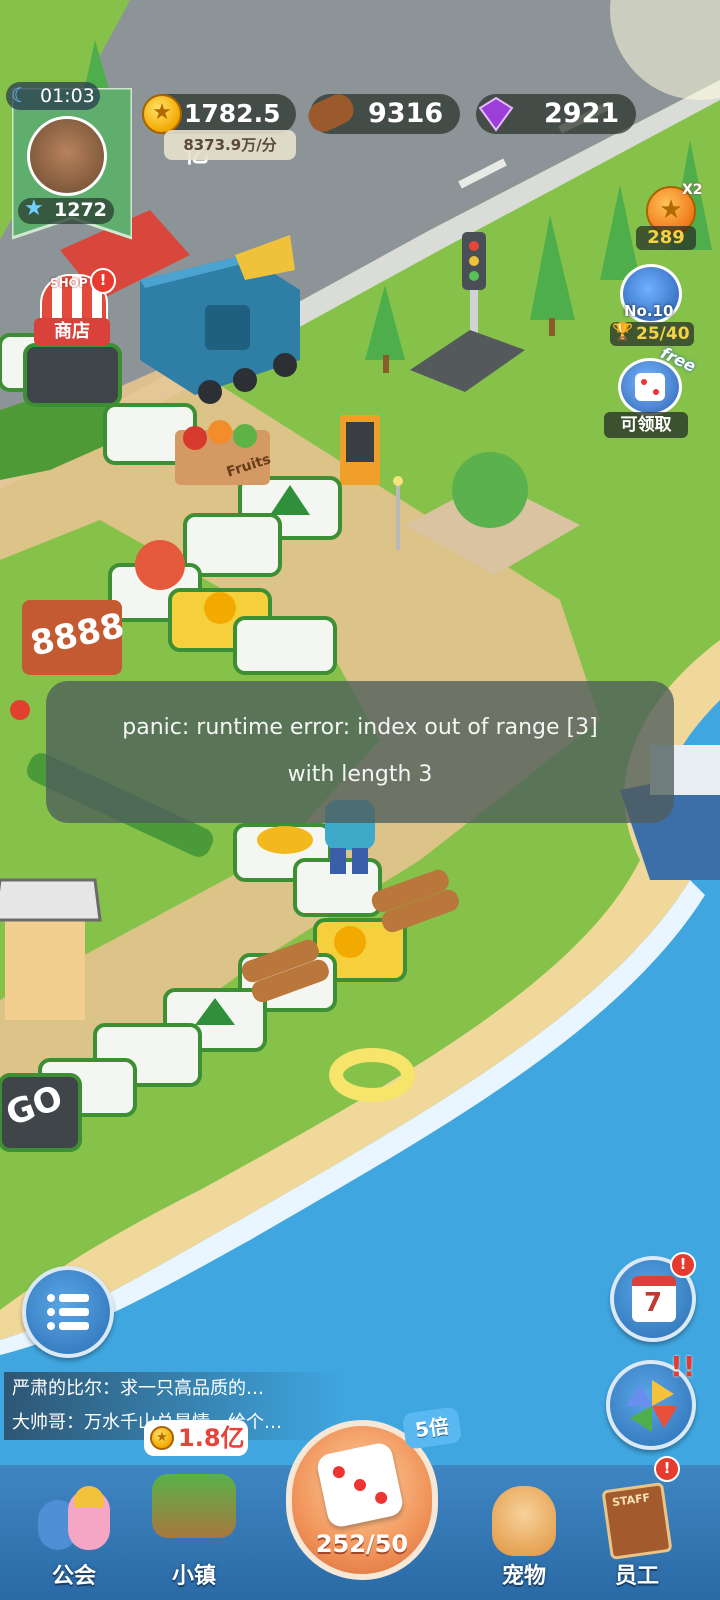 The image size is (720, 1600). I want to click on list-icon, so click(68, 1312).